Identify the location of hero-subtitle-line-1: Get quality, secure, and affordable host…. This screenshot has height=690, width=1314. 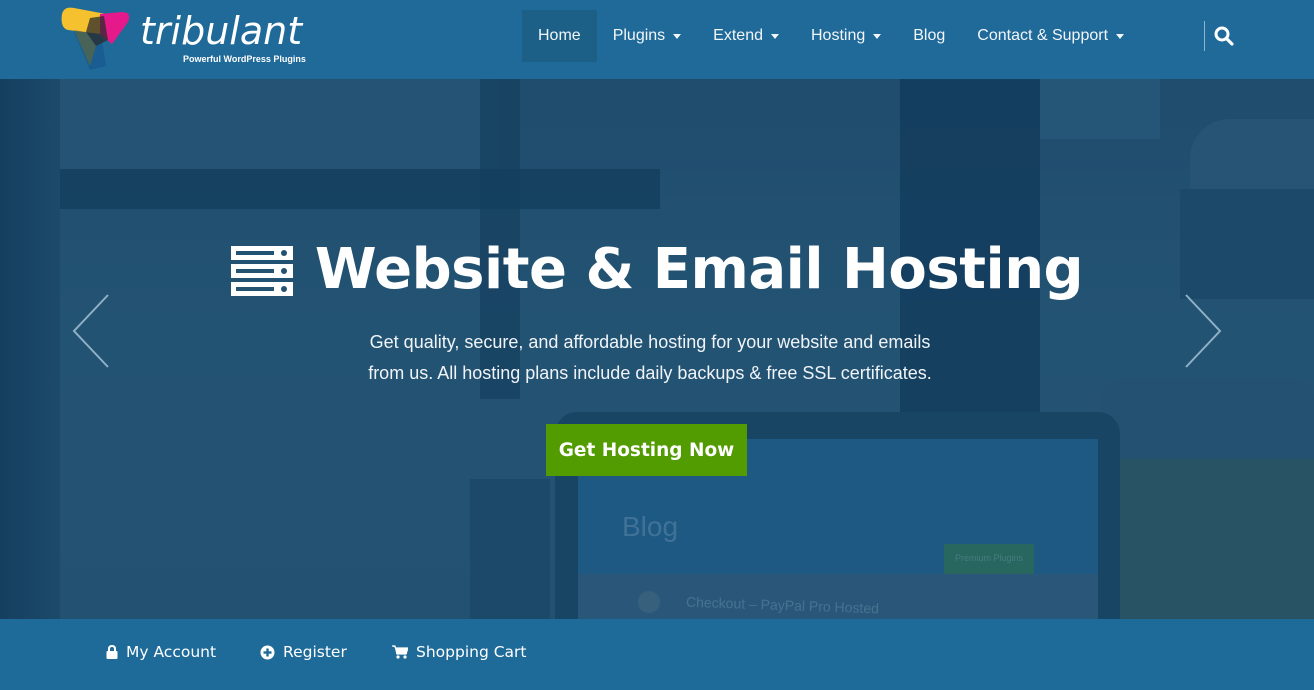
(650, 342).